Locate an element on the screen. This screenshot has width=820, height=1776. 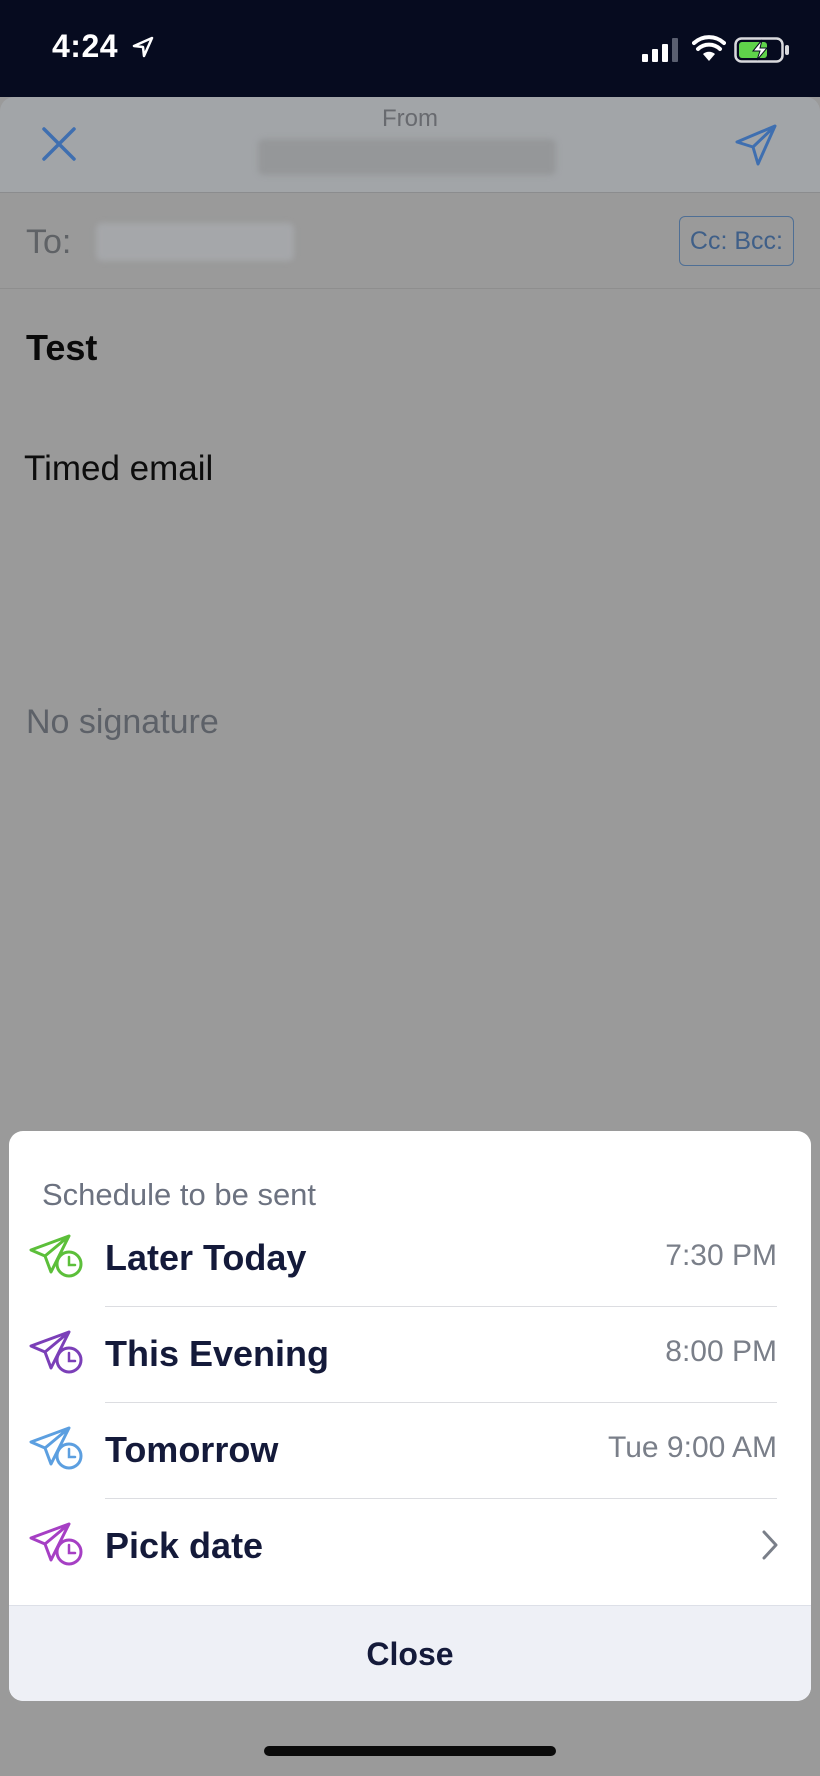
option-label: Tomorrow is located at coordinates (192, 1449).